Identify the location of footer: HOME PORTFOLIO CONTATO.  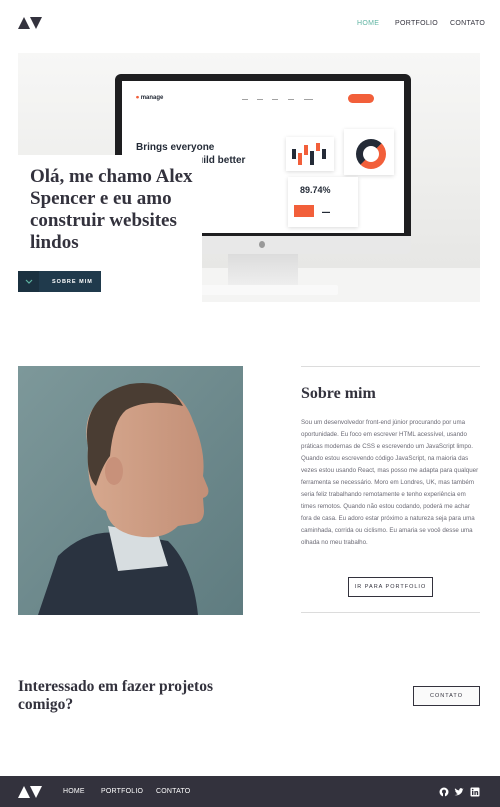
(250, 791).